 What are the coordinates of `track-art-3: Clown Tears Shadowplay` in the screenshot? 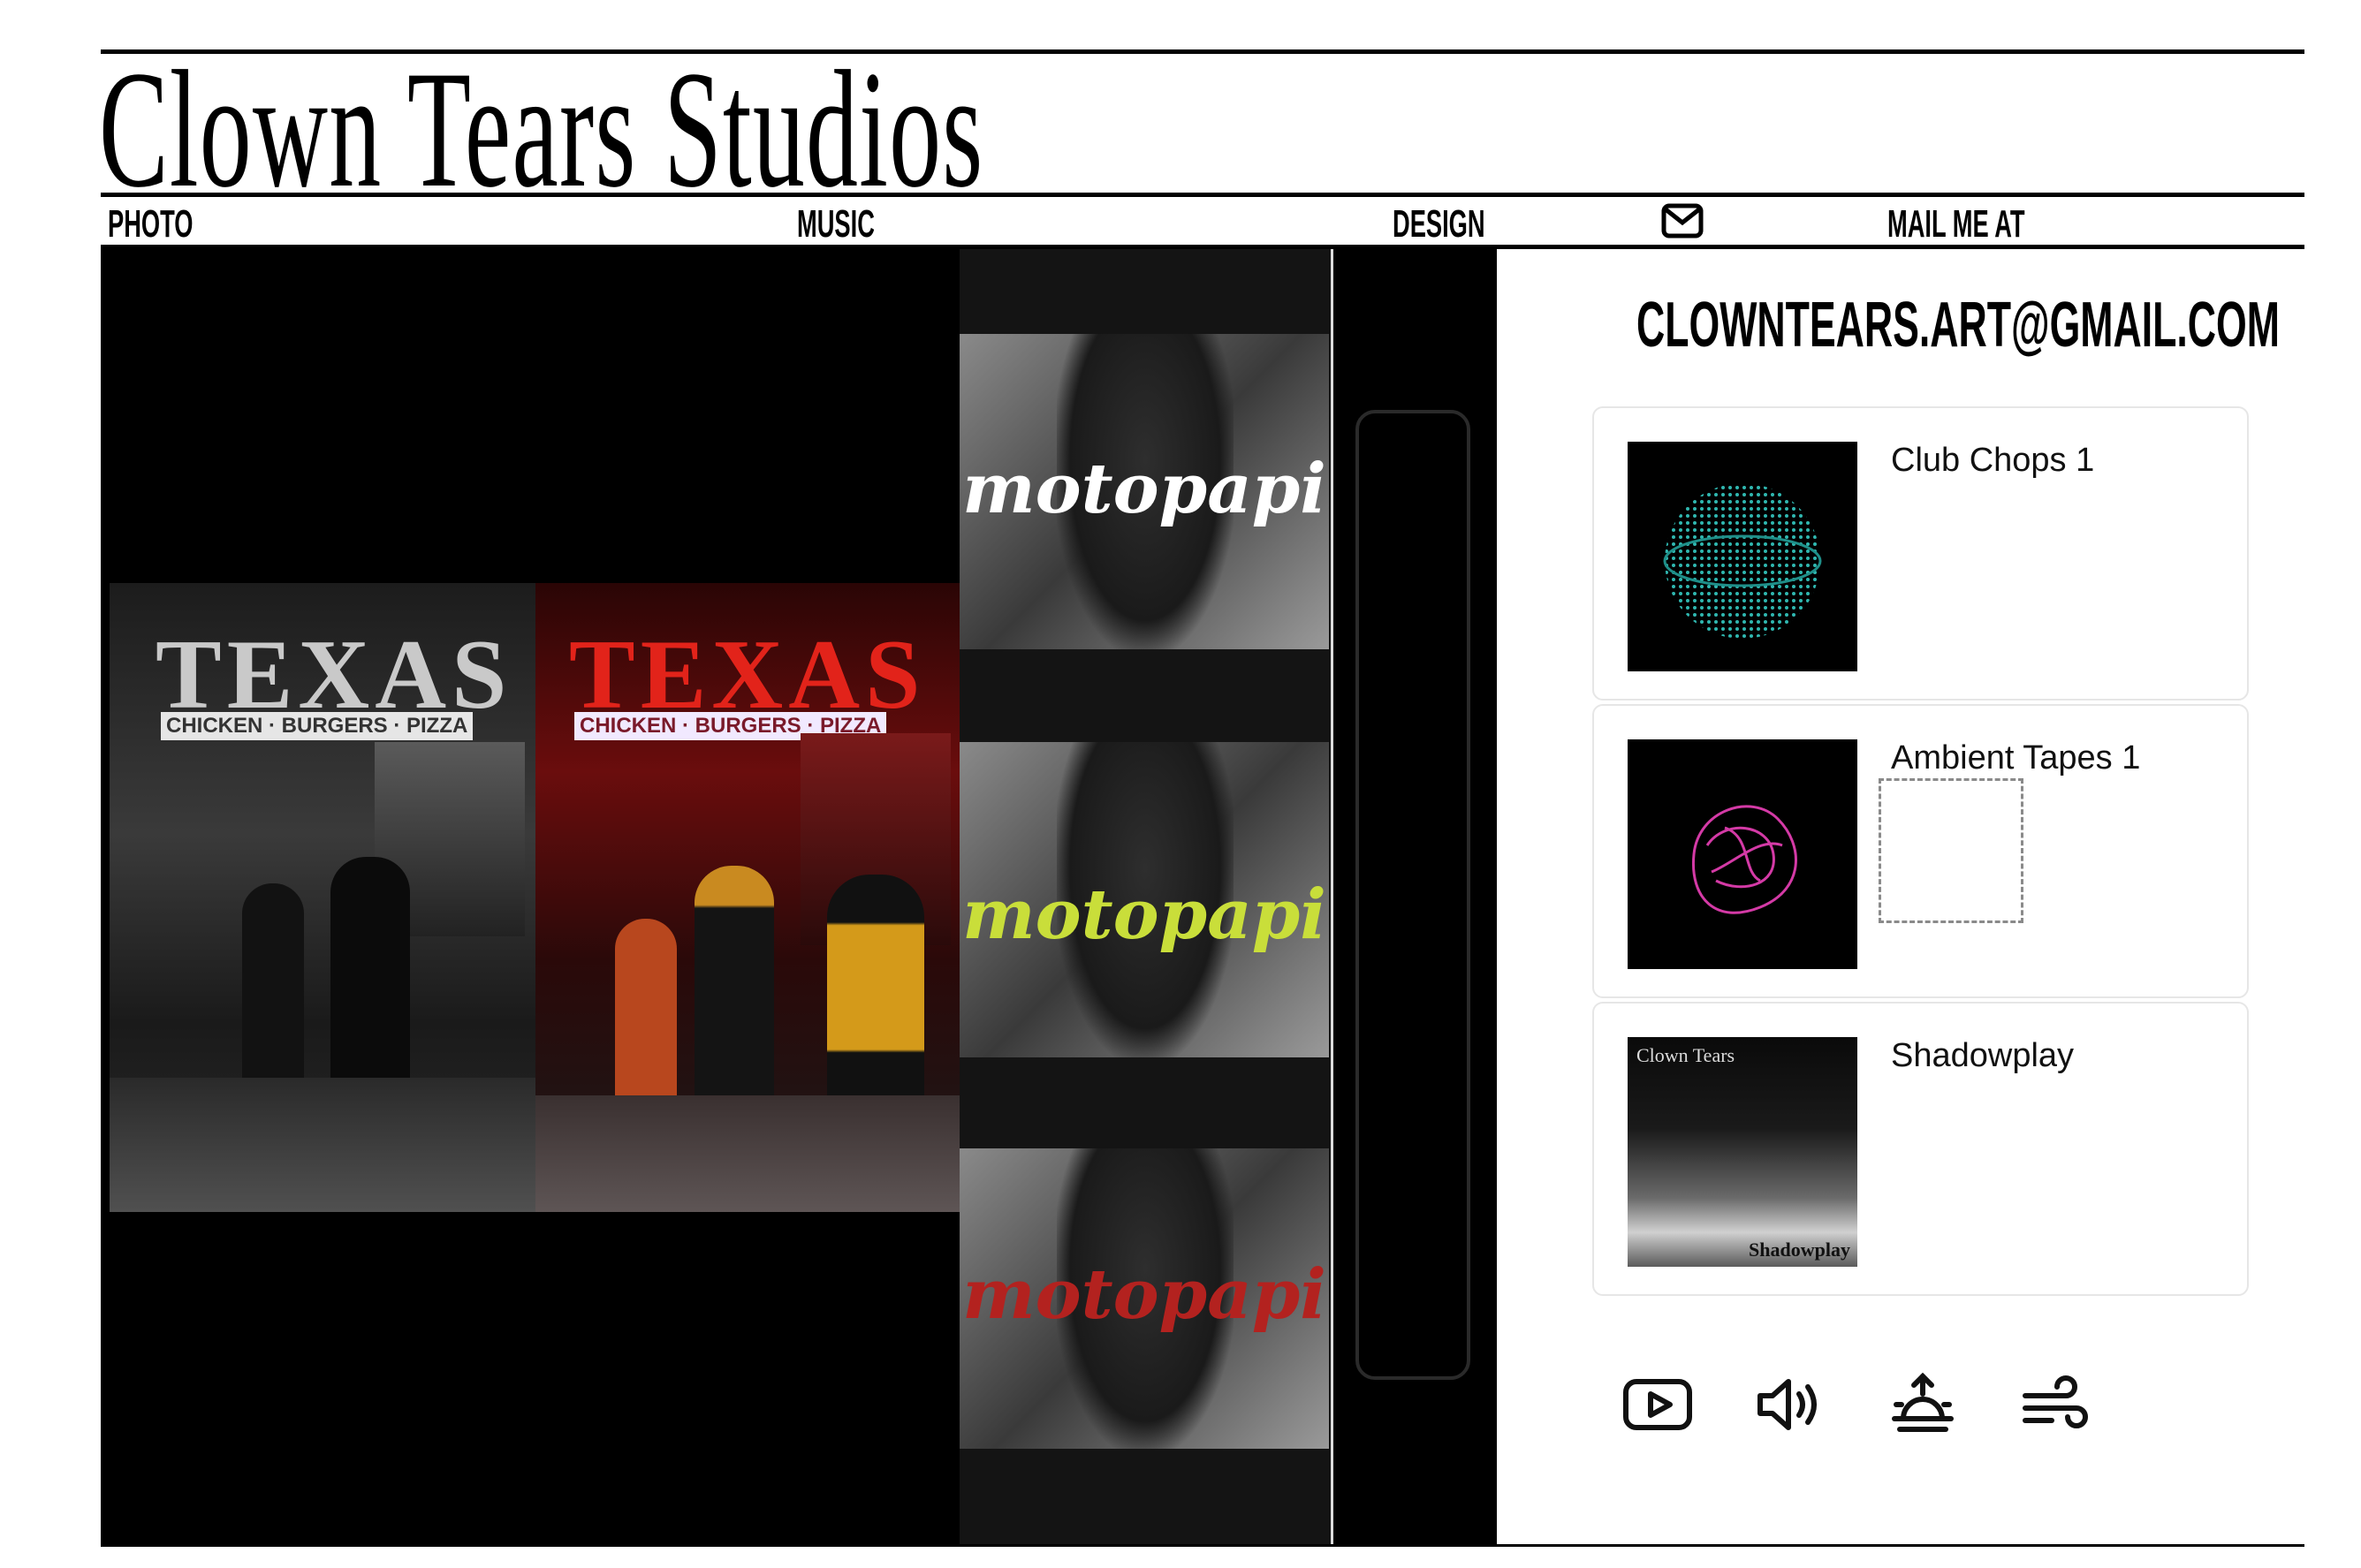 It's located at (1742, 1152).